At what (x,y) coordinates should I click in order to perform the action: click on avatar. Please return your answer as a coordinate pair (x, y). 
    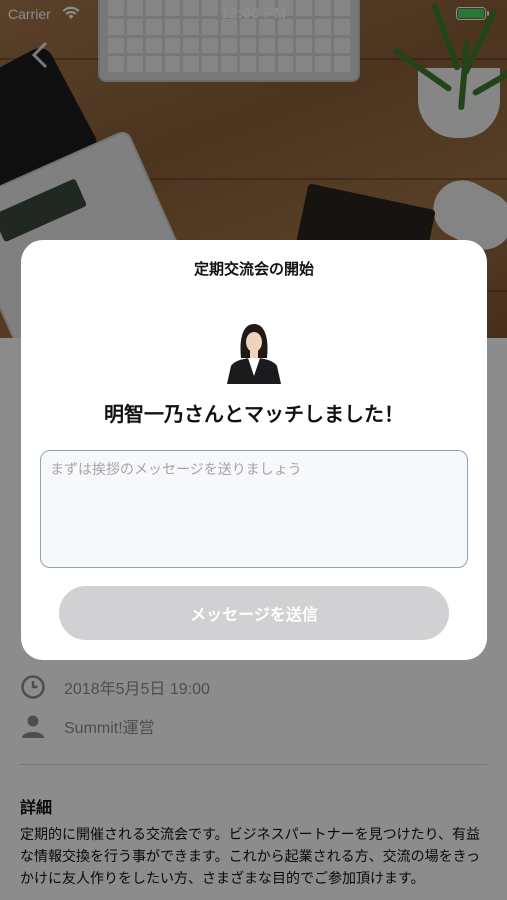
    Looking at the image, I should click on (254, 351).